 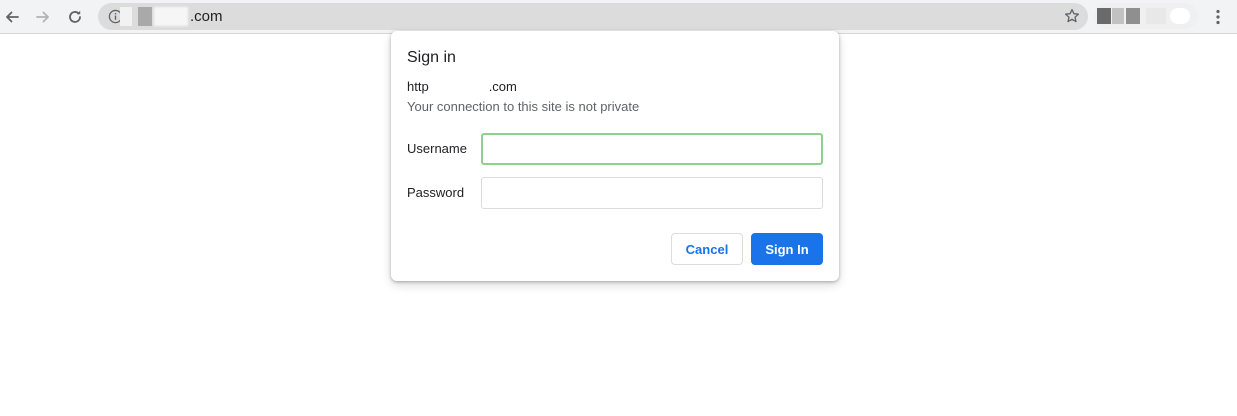 I want to click on address-bar: .com, so click(x=593, y=16).